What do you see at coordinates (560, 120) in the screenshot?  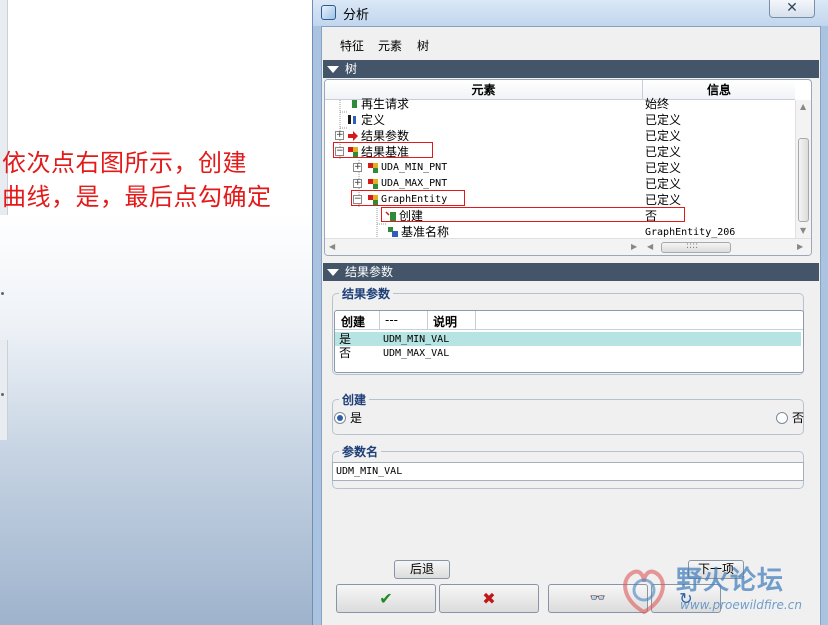 I see `tree-row: 定义 已定义` at bounding box center [560, 120].